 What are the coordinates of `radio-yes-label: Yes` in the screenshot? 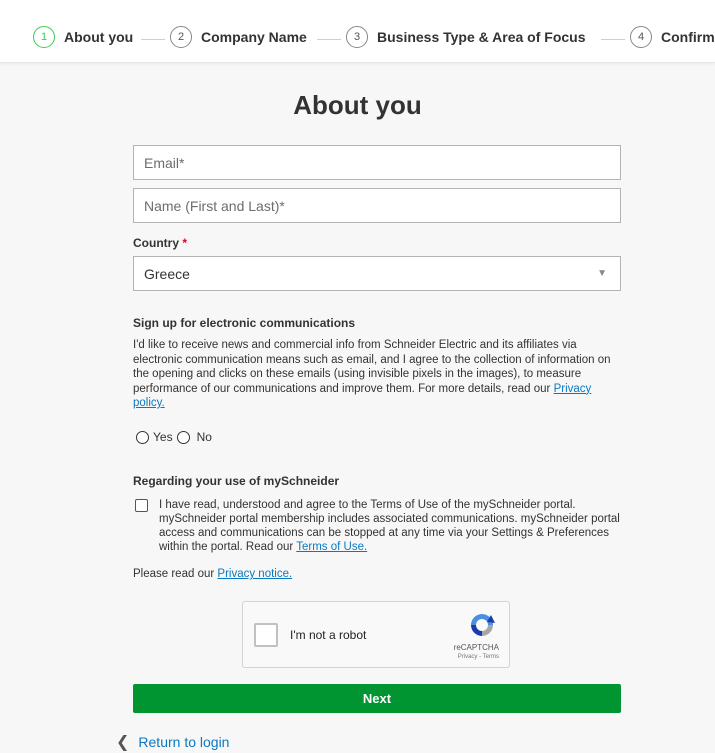 It's located at (163, 437).